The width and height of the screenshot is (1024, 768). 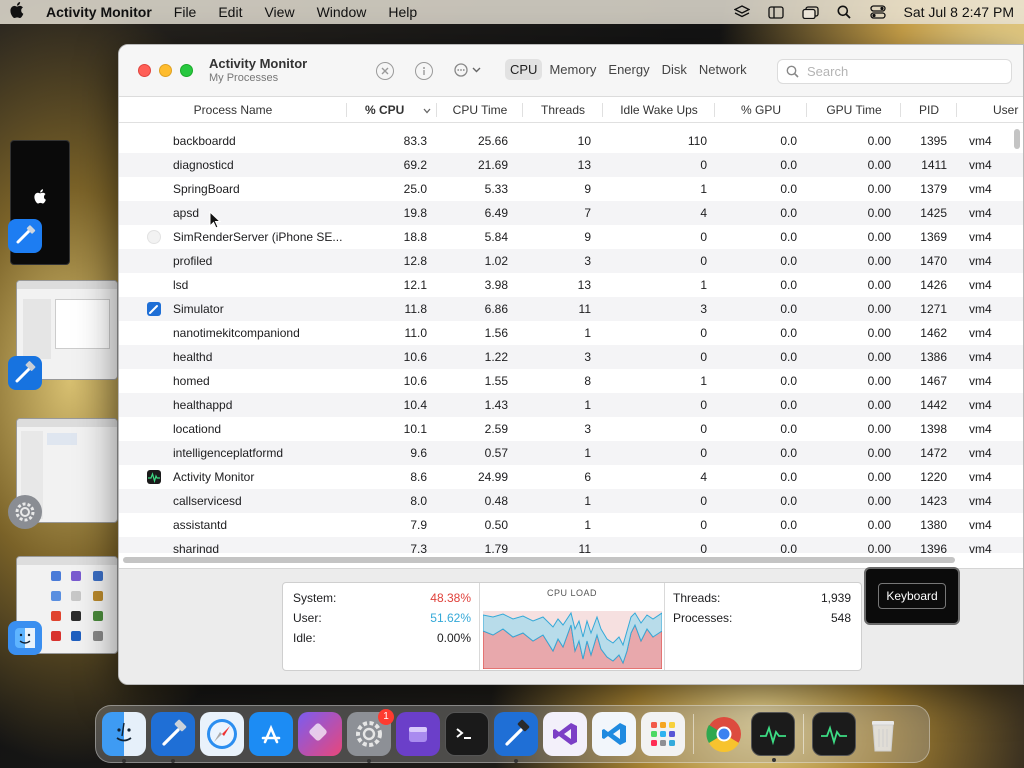 What do you see at coordinates (628, 69) in the screenshot?
I see `tab-energy: Energy` at bounding box center [628, 69].